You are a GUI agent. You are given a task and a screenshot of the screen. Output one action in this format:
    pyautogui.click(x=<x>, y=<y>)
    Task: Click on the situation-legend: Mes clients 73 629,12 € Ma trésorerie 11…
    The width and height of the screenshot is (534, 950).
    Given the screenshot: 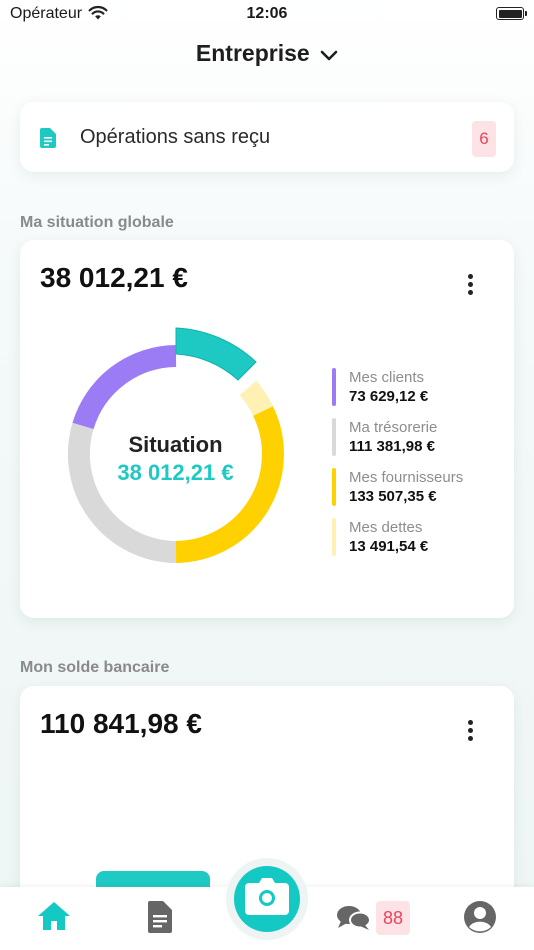 What is the action you would take?
    pyautogui.click(x=397, y=468)
    